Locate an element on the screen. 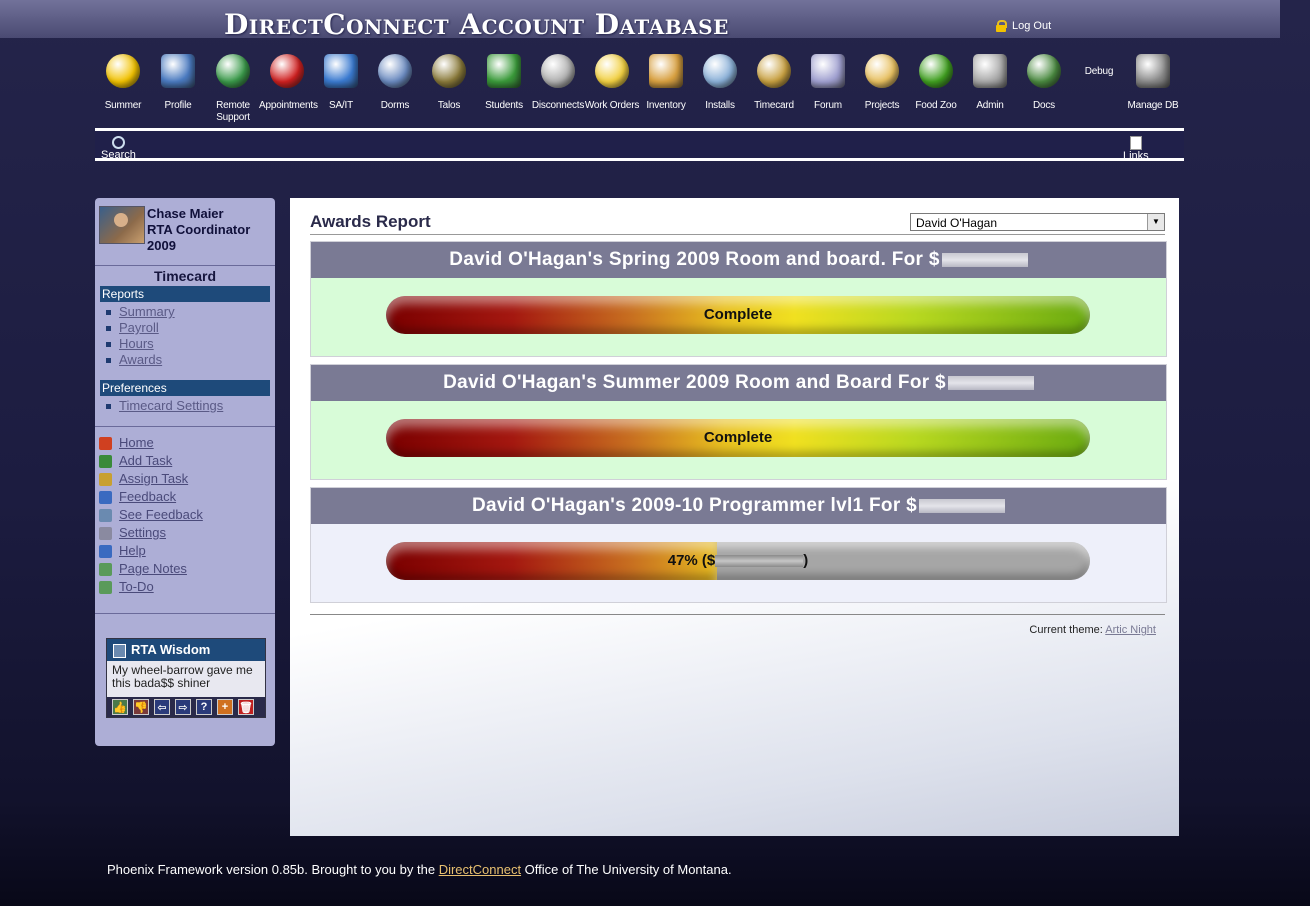 Image resolution: width=1310 pixels, height=906 pixels. nav-item-dorms: Dorms is located at coordinates (395, 82).